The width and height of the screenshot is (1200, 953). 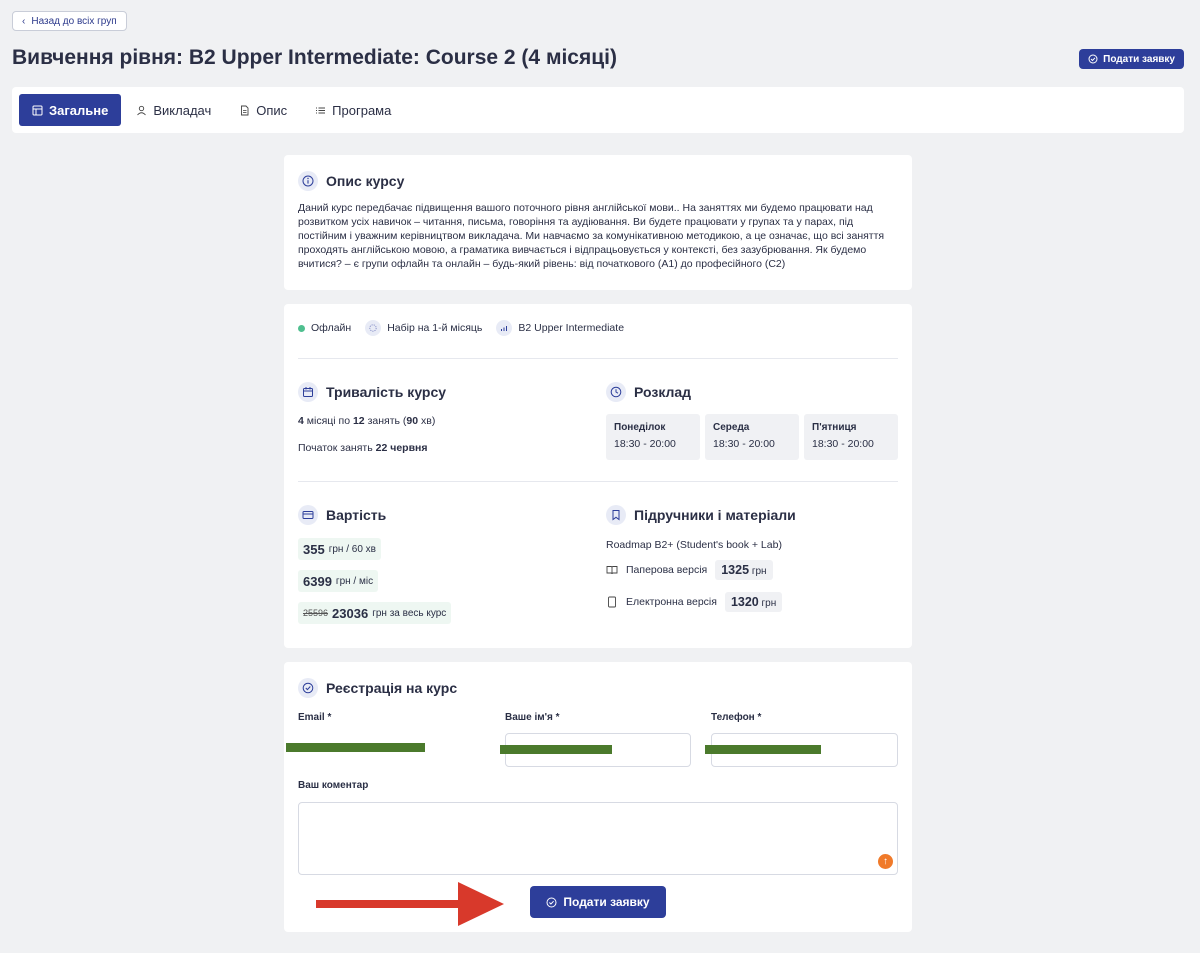 What do you see at coordinates (735, 570) in the screenshot?
I see `price-value: 1325` at bounding box center [735, 570].